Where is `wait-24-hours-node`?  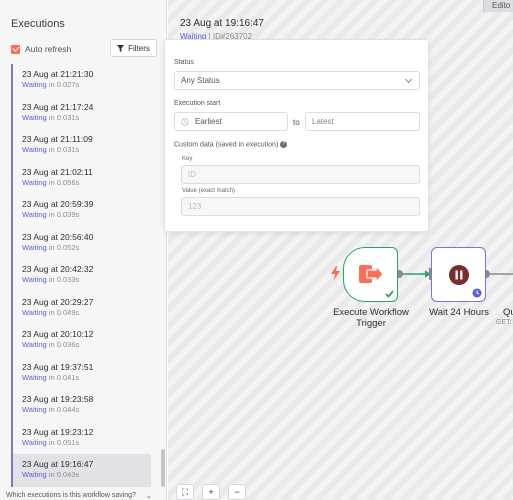
wait-24-hours-node is located at coordinates (458, 274).